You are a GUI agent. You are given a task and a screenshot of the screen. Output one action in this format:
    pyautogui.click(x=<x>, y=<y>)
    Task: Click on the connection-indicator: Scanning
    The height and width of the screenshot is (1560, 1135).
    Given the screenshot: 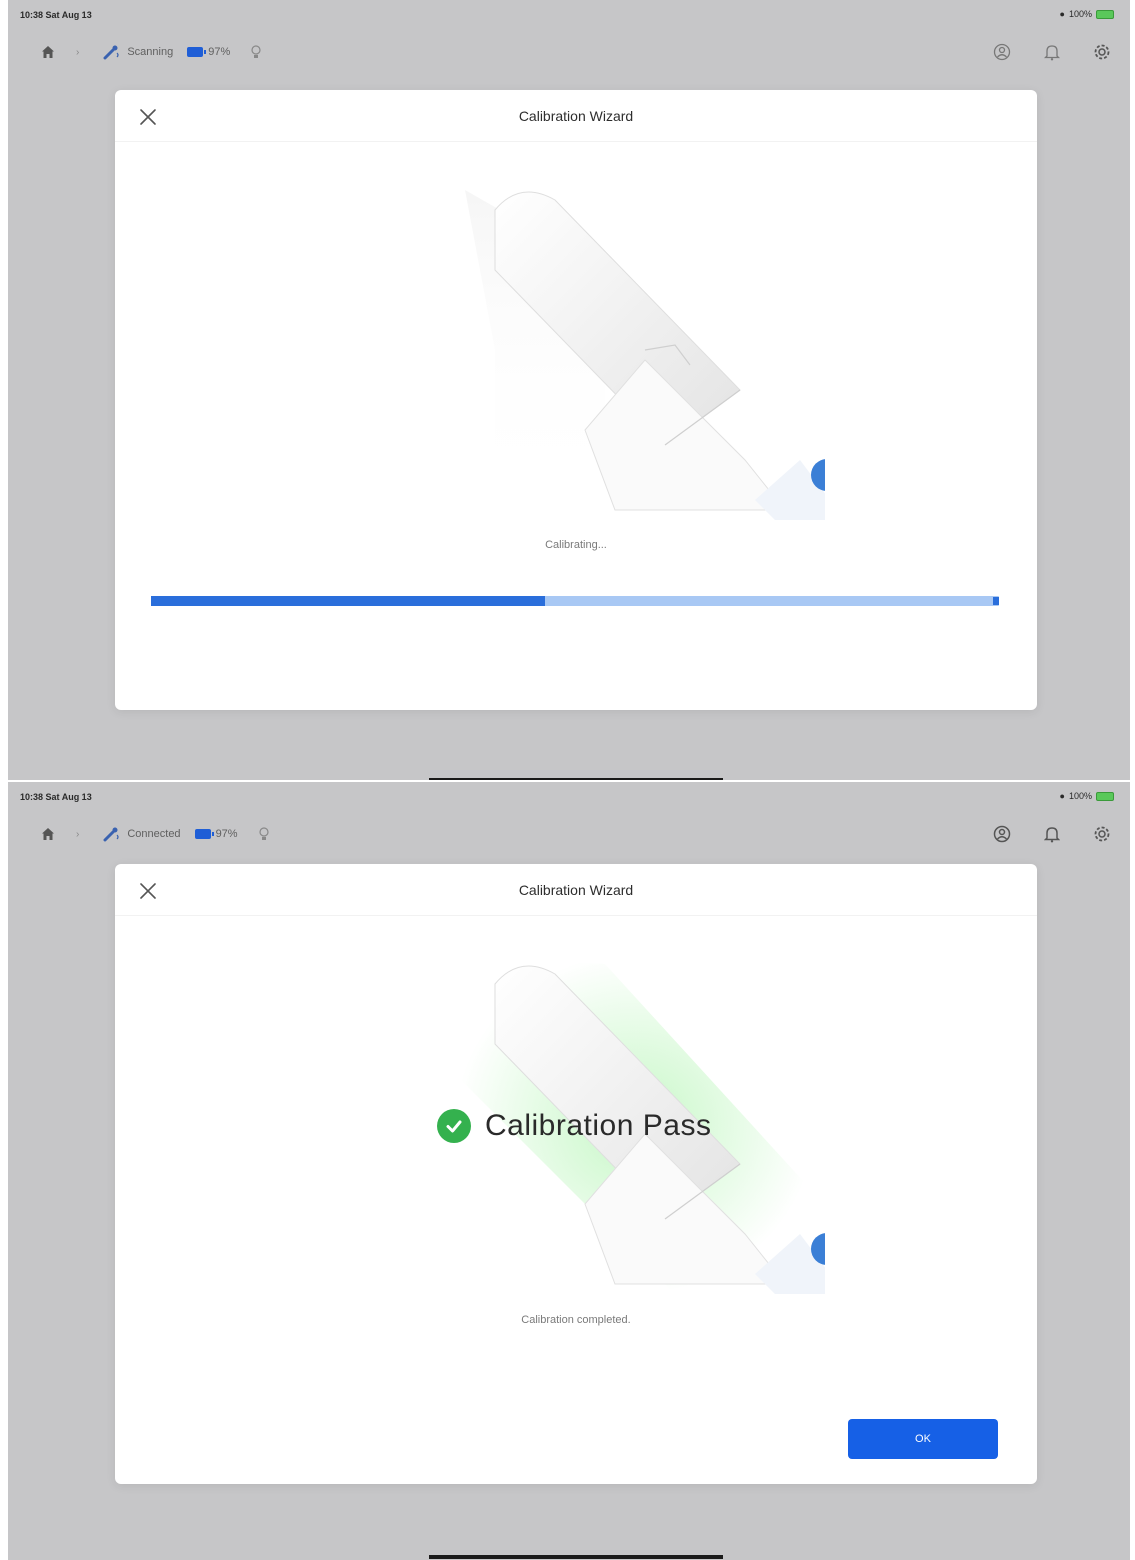 What is the action you would take?
    pyautogui.click(x=138, y=52)
    